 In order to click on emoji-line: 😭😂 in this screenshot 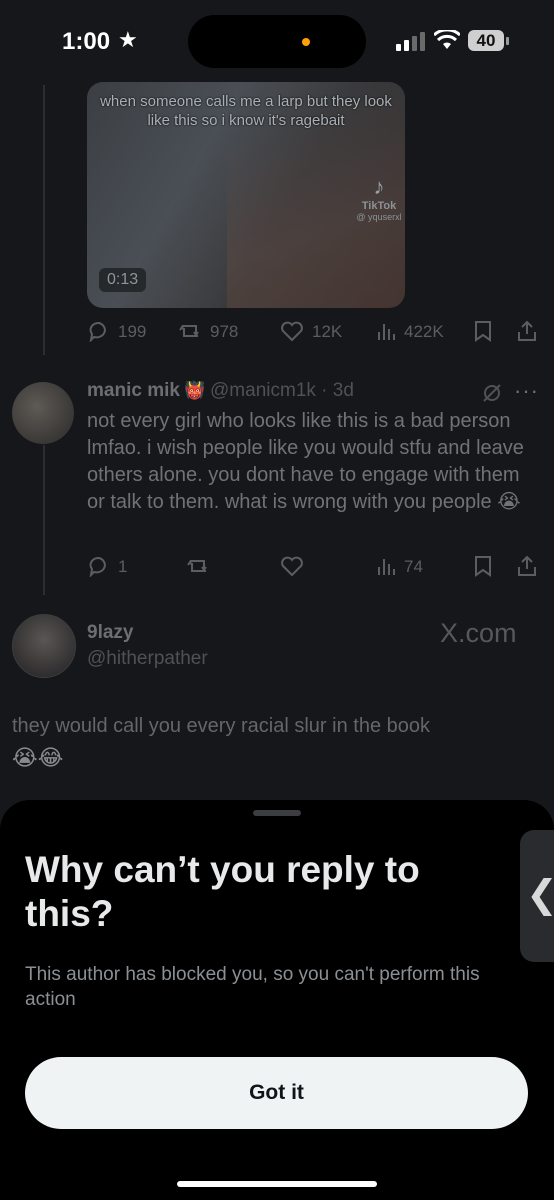, I will do `click(38, 757)`.